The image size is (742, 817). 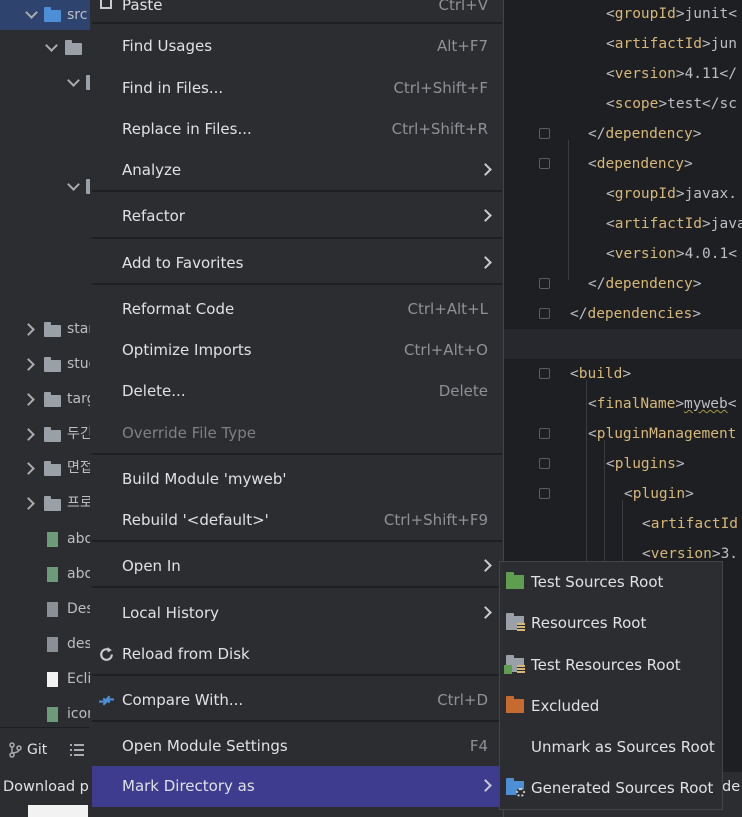 What do you see at coordinates (297, 129) in the screenshot?
I see `menu-item-replace-in-files: Replace in Files... Ctrl+Shift+R` at bounding box center [297, 129].